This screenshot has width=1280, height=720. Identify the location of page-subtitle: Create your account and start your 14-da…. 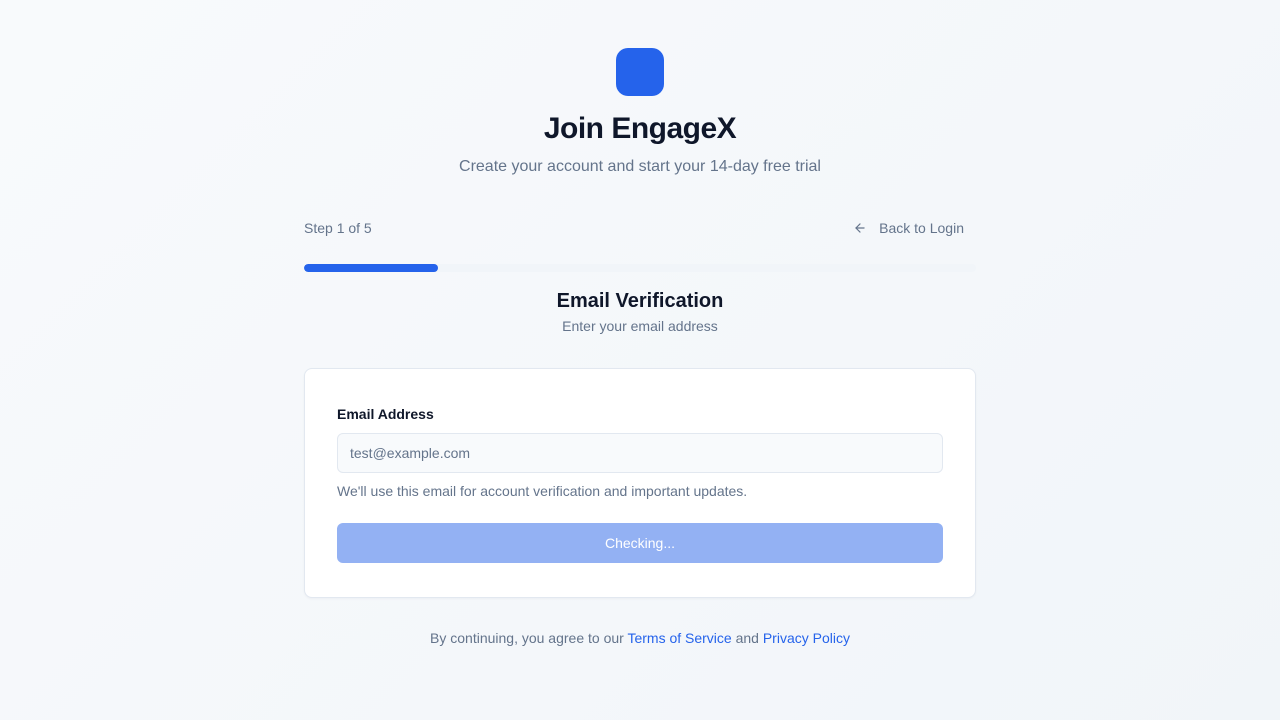
(640, 166).